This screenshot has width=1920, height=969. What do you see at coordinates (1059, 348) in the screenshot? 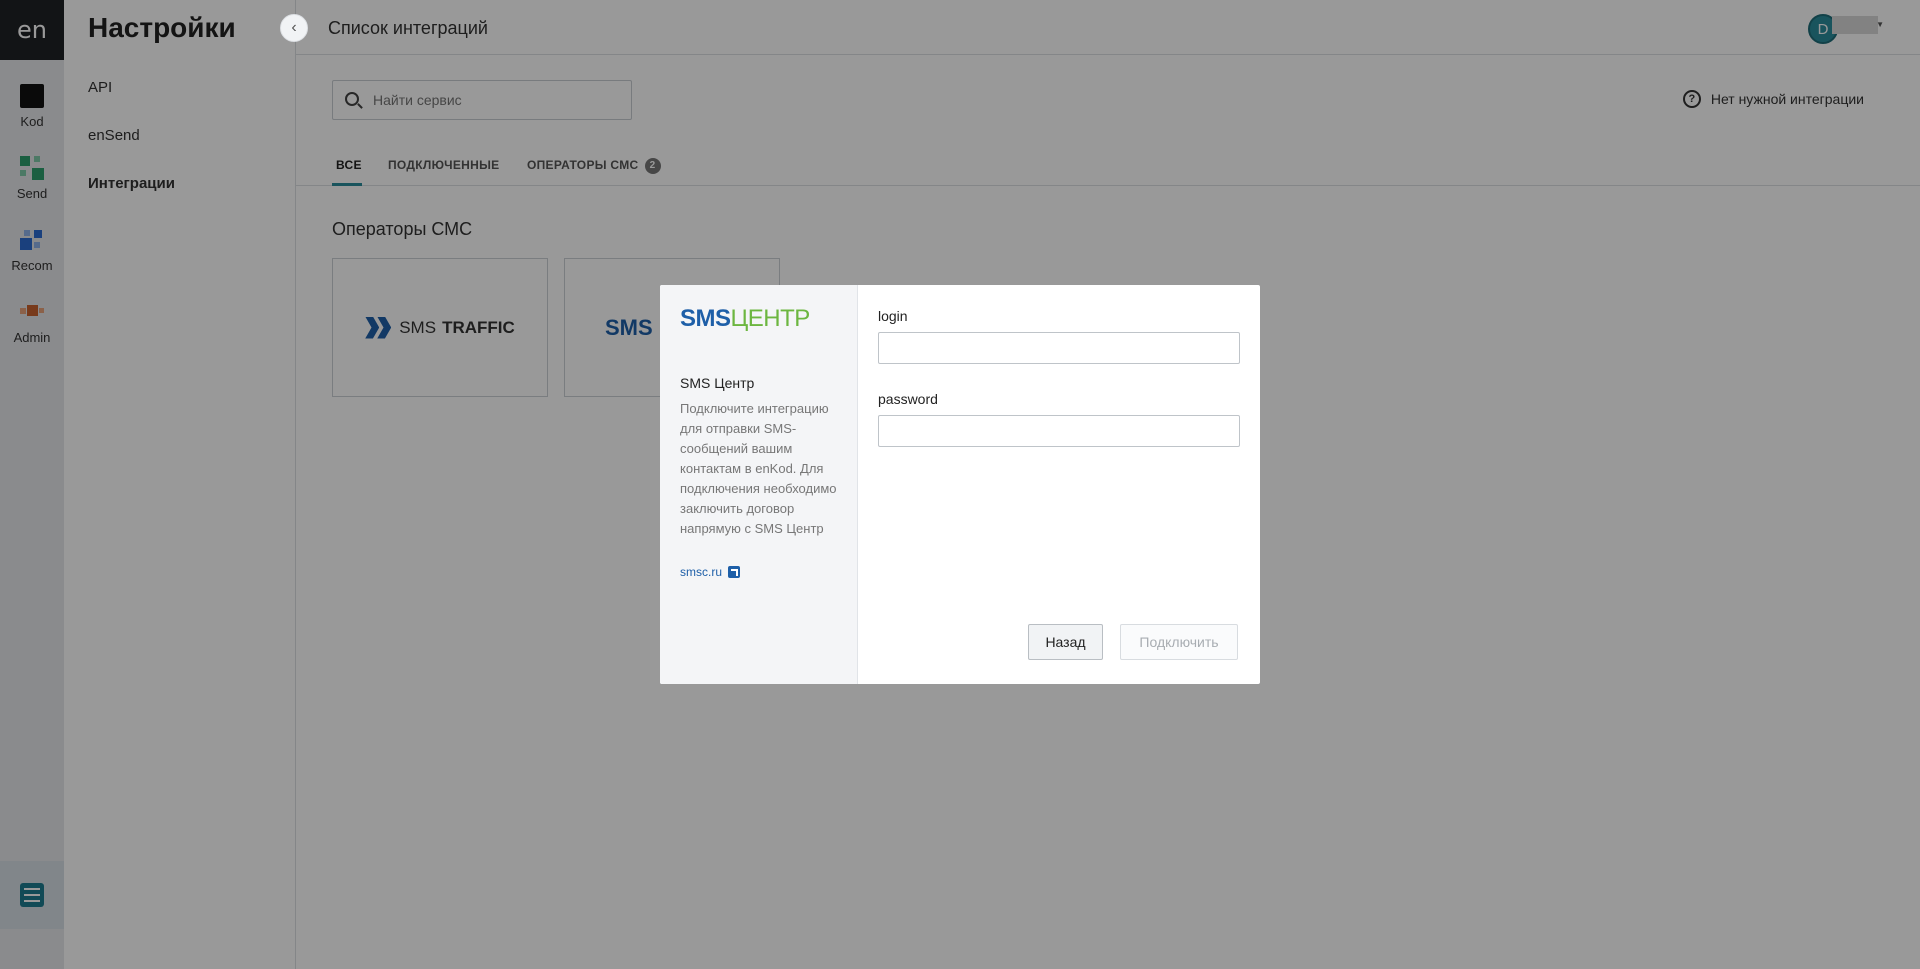
I see `login-field` at bounding box center [1059, 348].